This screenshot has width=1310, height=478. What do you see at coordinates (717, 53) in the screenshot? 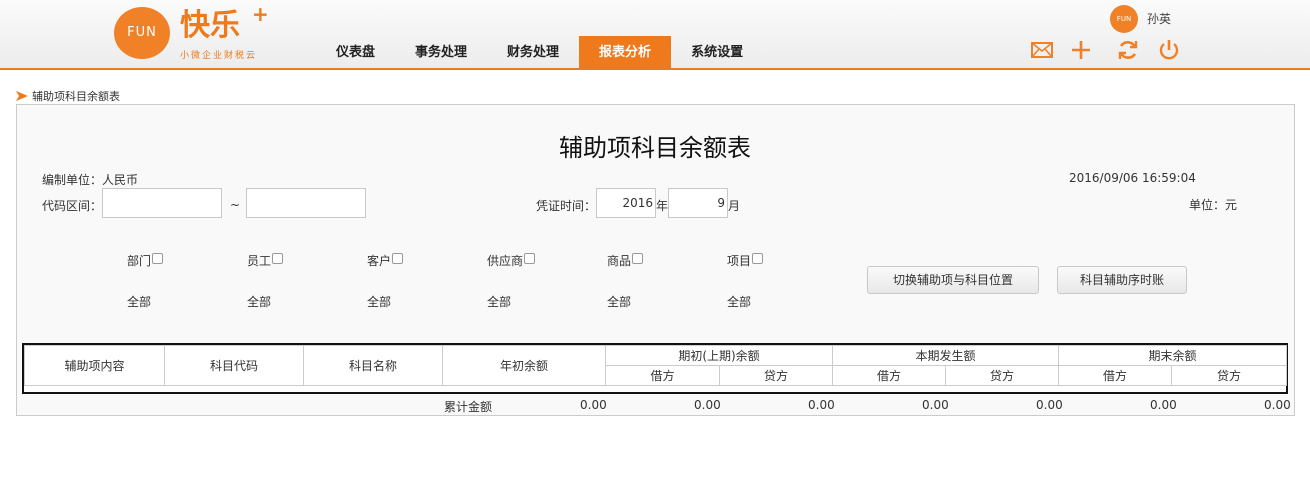
I see `nav-settings: 系统设置` at bounding box center [717, 53].